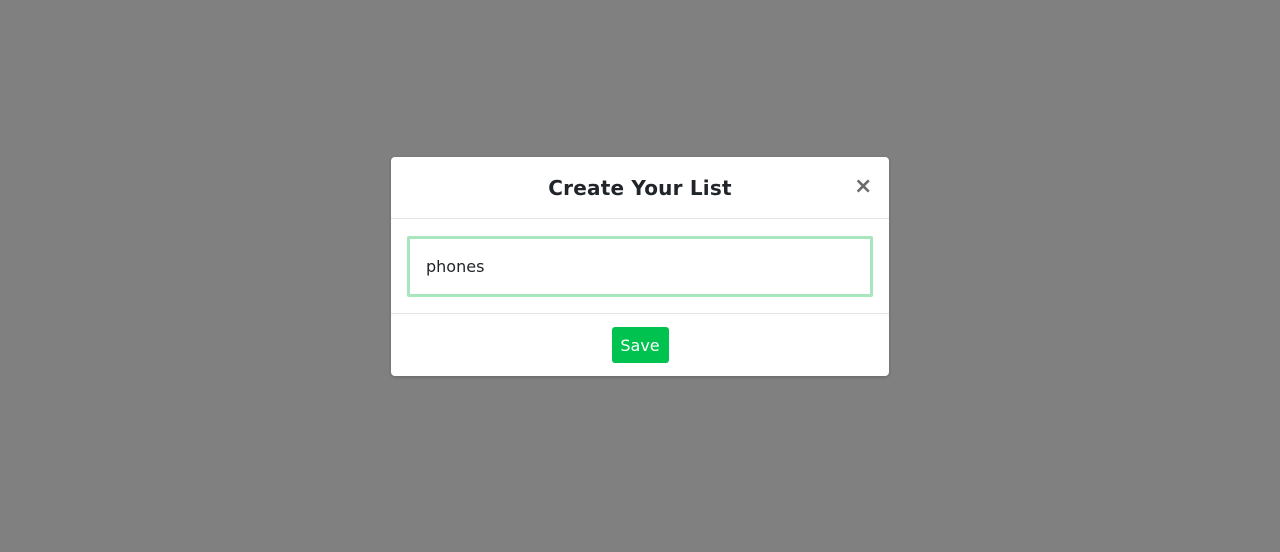  I want to click on save-button: Save, so click(640, 345).